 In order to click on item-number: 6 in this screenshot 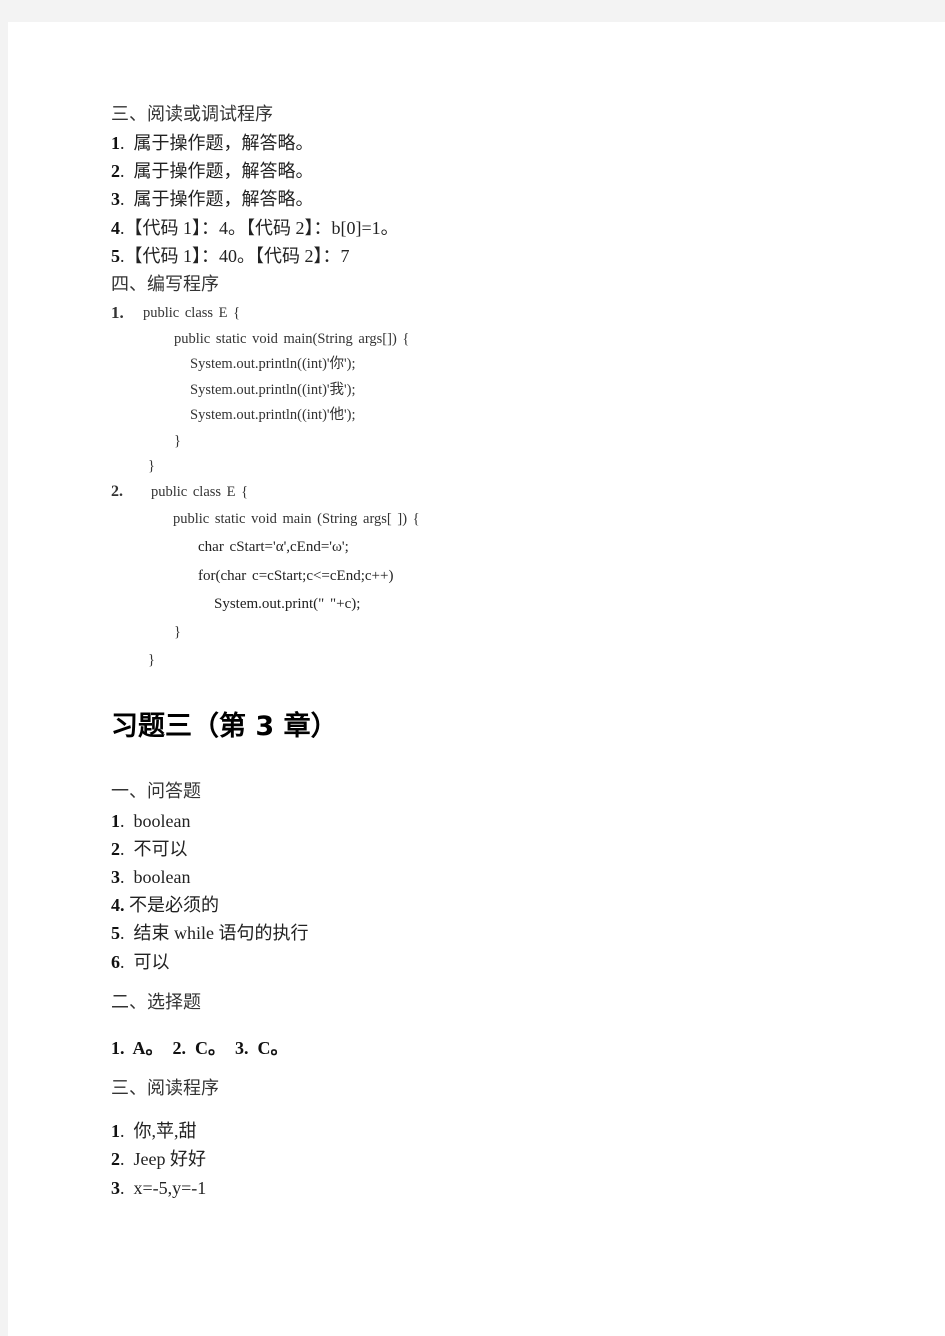, I will do `click(115, 962)`.